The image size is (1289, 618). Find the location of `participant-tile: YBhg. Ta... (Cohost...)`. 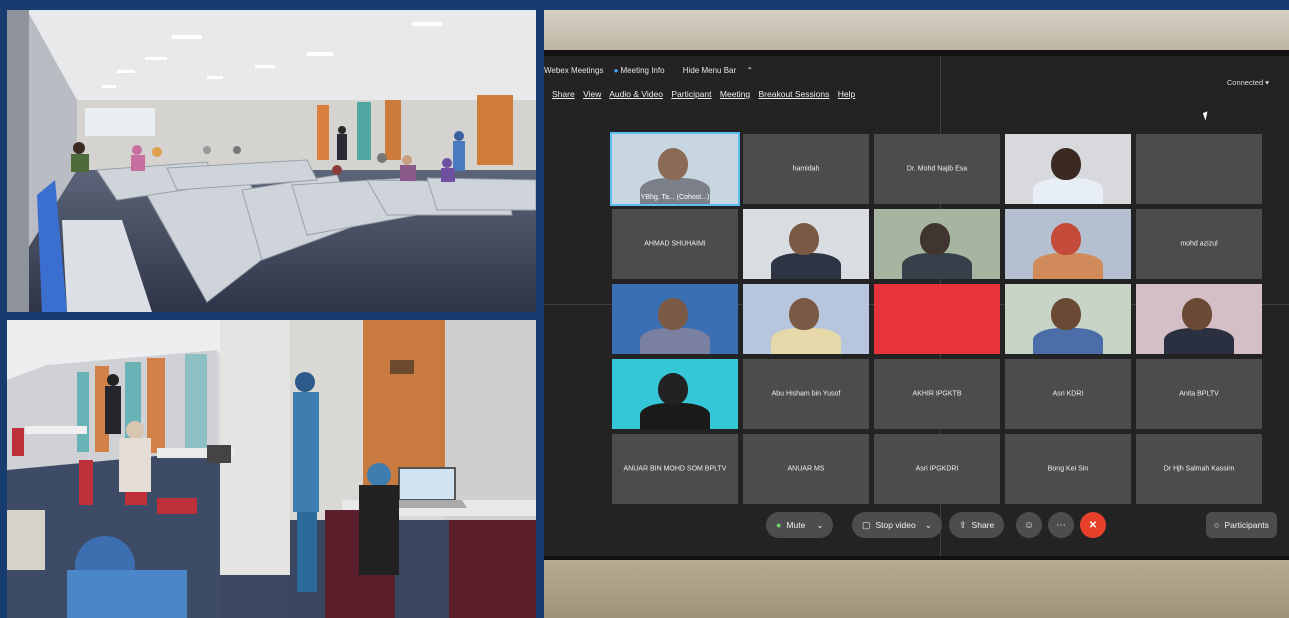

participant-tile: YBhg. Ta... (Cohost...) is located at coordinates (675, 169).